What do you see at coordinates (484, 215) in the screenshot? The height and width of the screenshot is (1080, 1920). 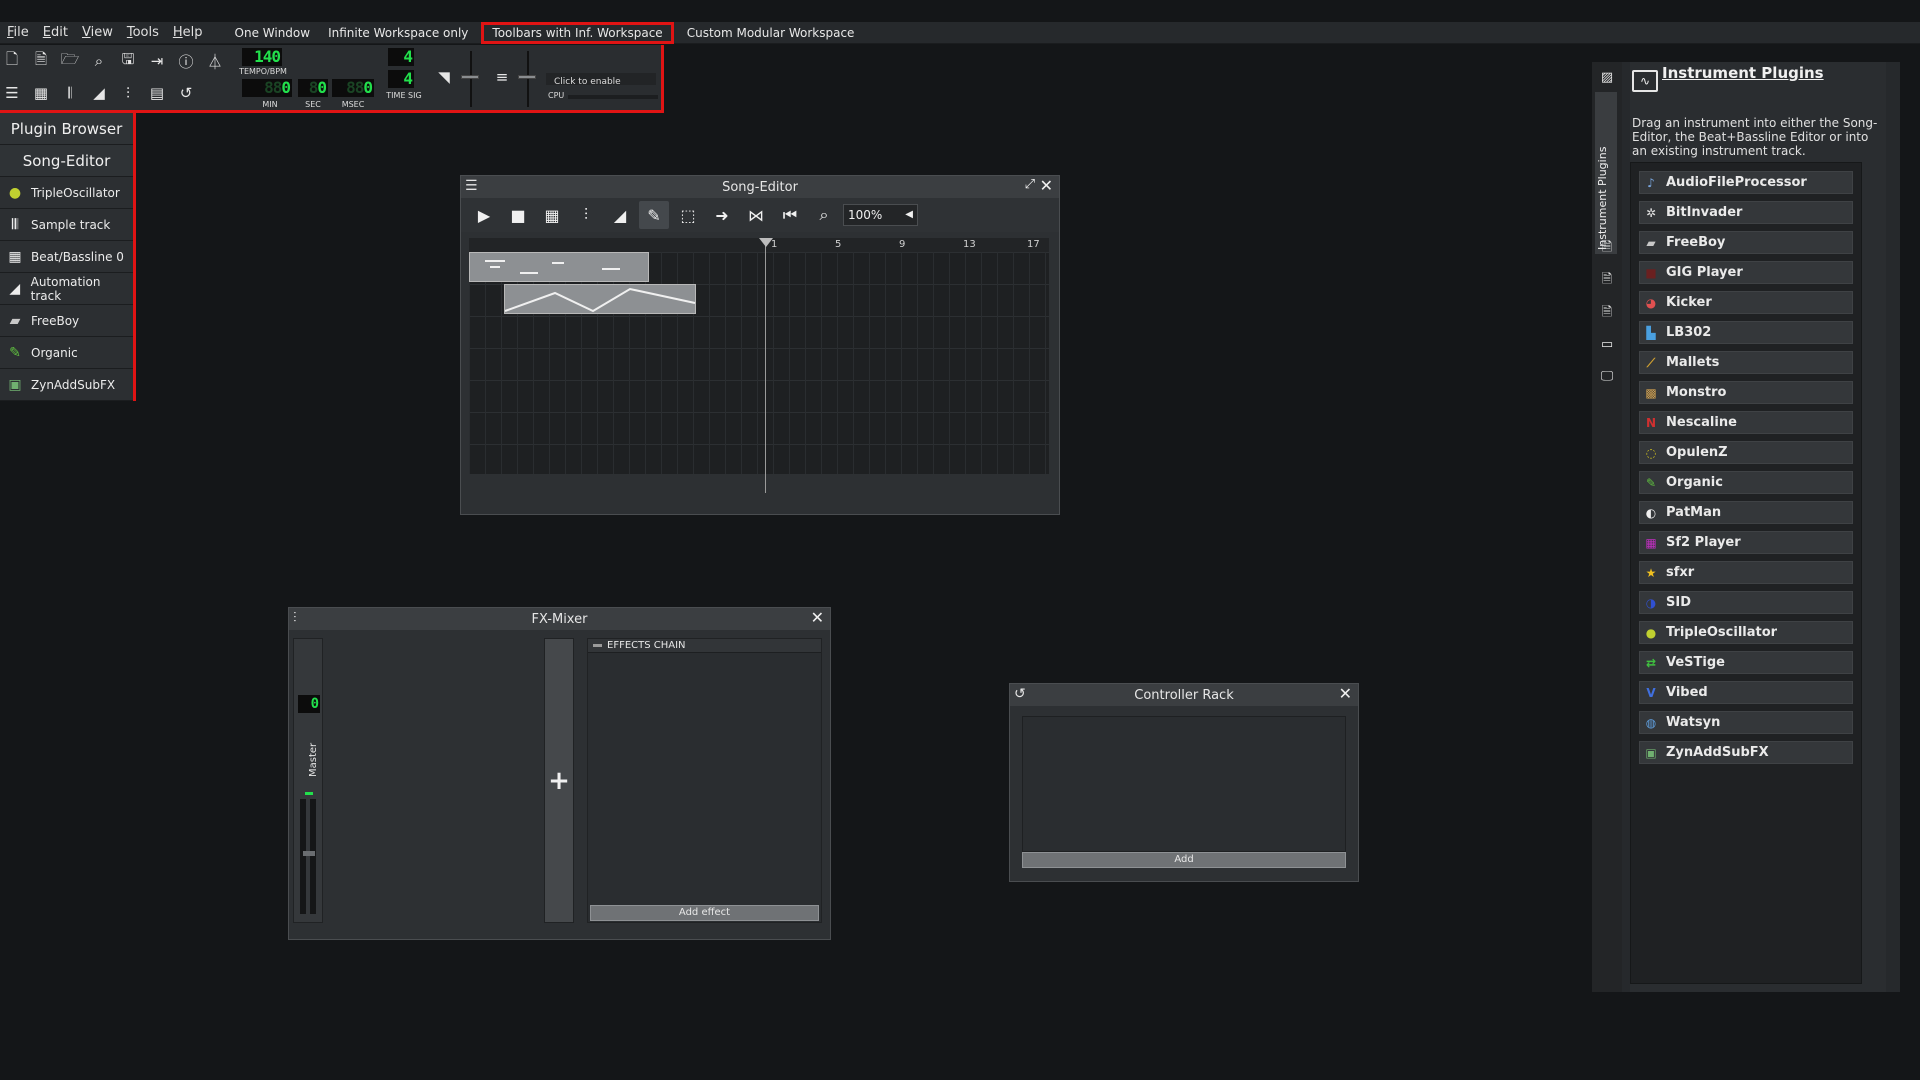 I see `play-icon: ▶` at bounding box center [484, 215].